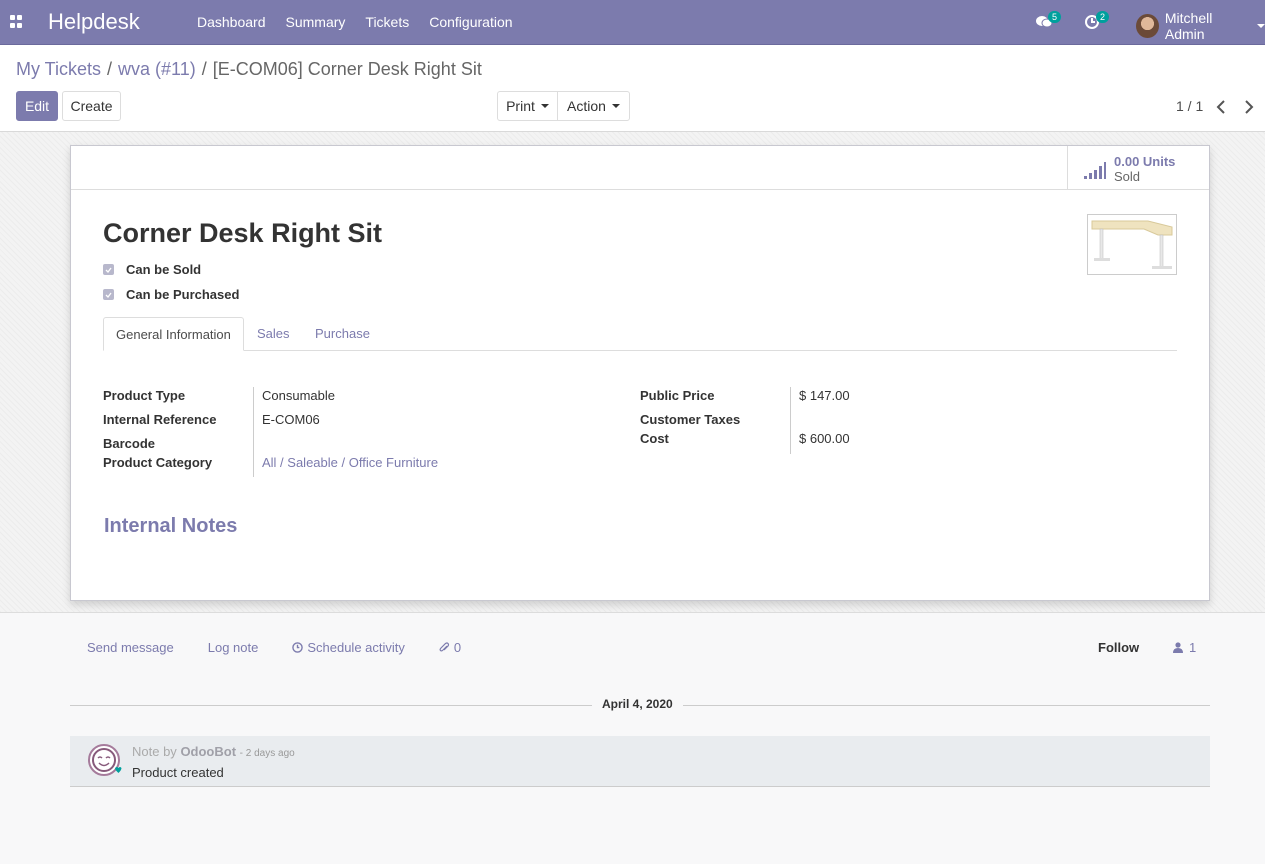  Describe the element at coordinates (1147, 26) in the screenshot. I see `user-avatar` at that location.